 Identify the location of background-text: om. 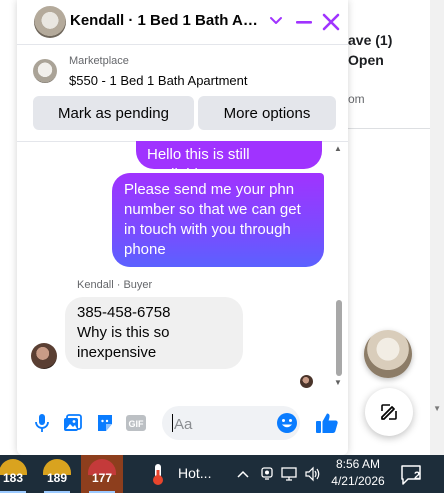
(356, 99).